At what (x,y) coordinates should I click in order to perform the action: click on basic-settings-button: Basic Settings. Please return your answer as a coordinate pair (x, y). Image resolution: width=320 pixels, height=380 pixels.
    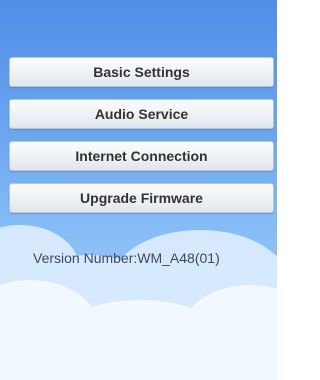
    Looking at the image, I should click on (141, 72).